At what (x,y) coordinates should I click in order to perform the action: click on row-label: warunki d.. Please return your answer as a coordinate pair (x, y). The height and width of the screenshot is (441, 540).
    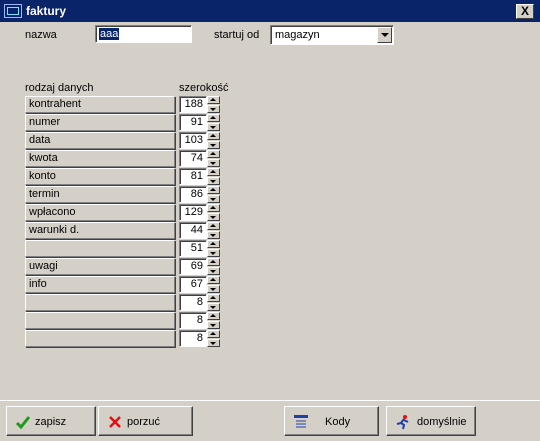
    Looking at the image, I should click on (100, 230).